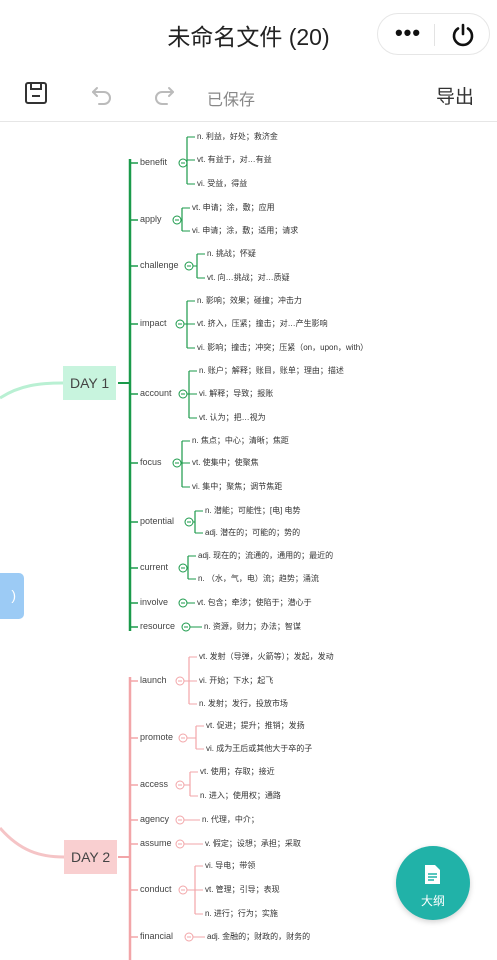  What do you see at coordinates (253, 844) in the screenshot?
I see `definition-node: v. 假定；设想；承担；采取` at bounding box center [253, 844].